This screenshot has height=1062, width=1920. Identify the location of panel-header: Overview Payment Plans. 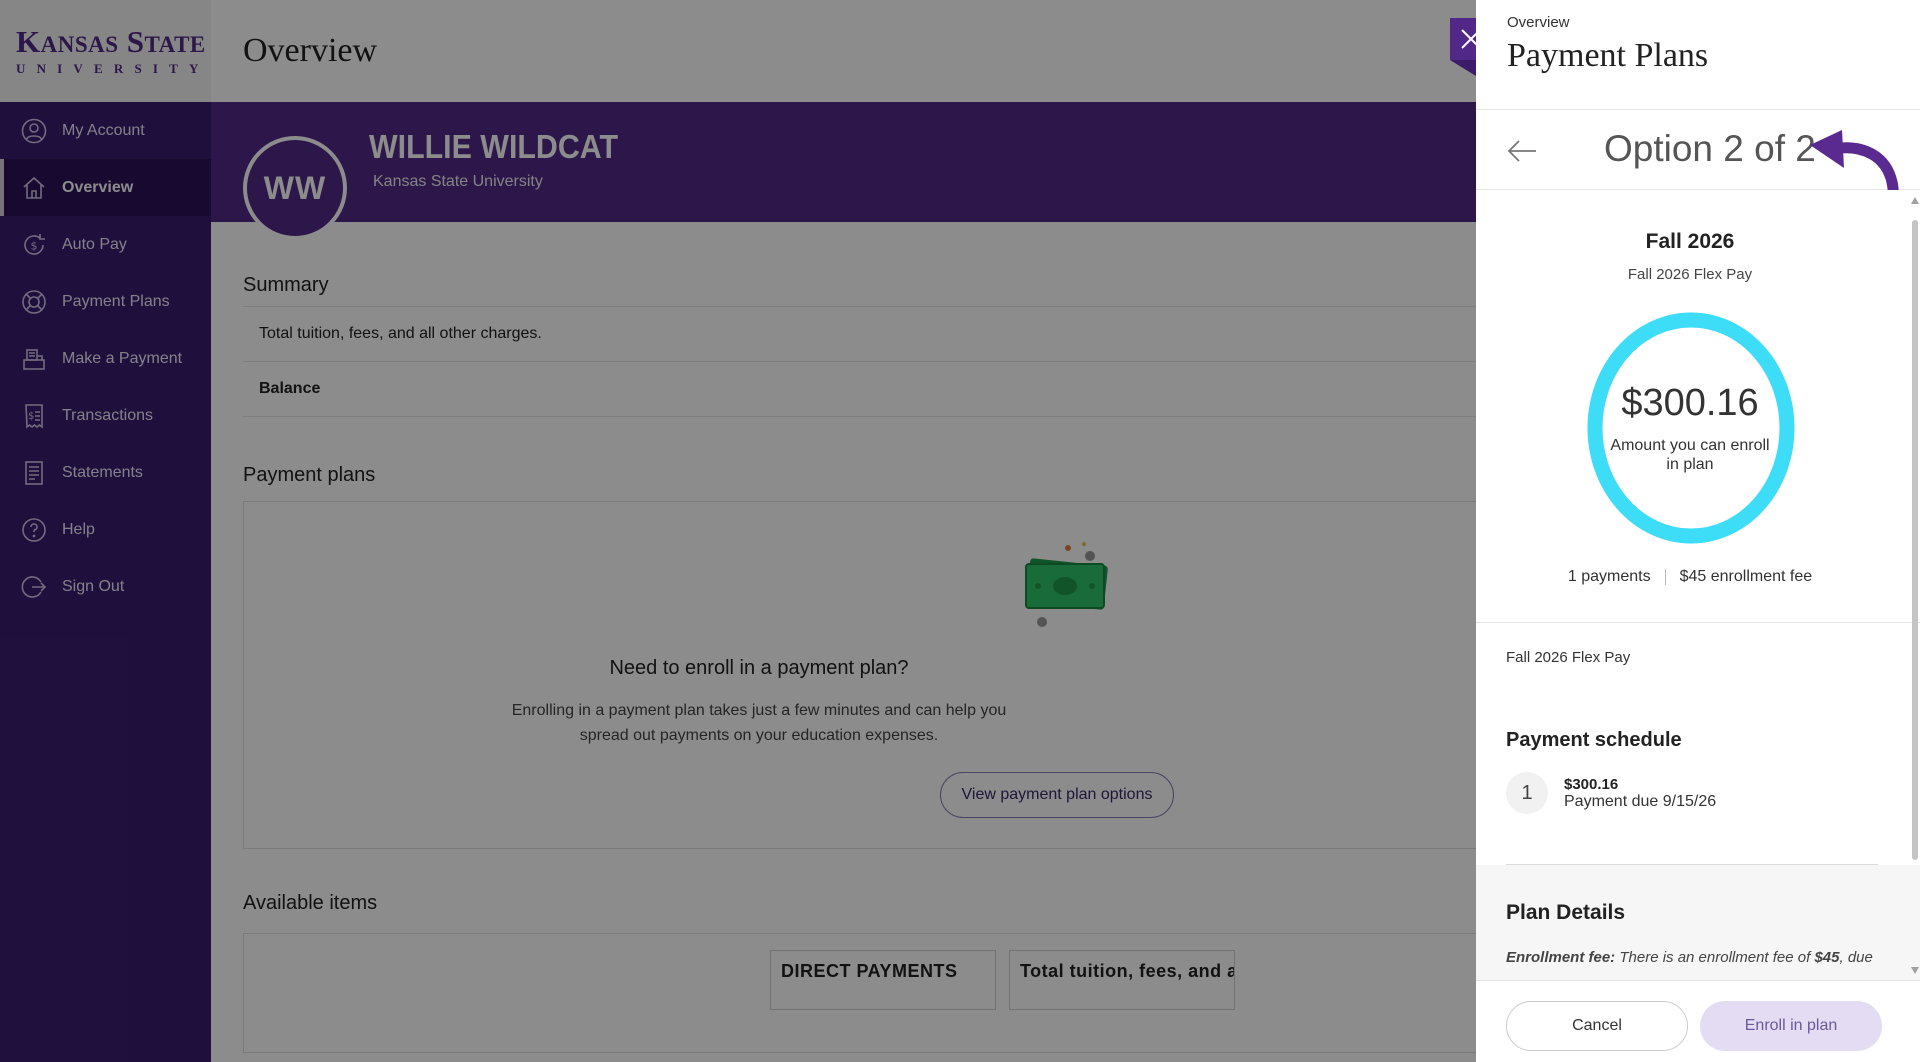
(1698, 55).